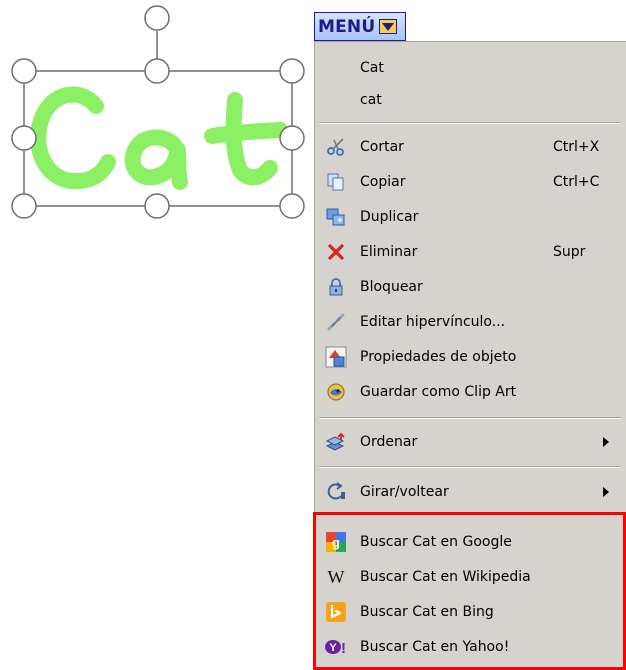 This screenshot has width=626, height=670. I want to click on shortcut-text: Supr, so click(569, 252).